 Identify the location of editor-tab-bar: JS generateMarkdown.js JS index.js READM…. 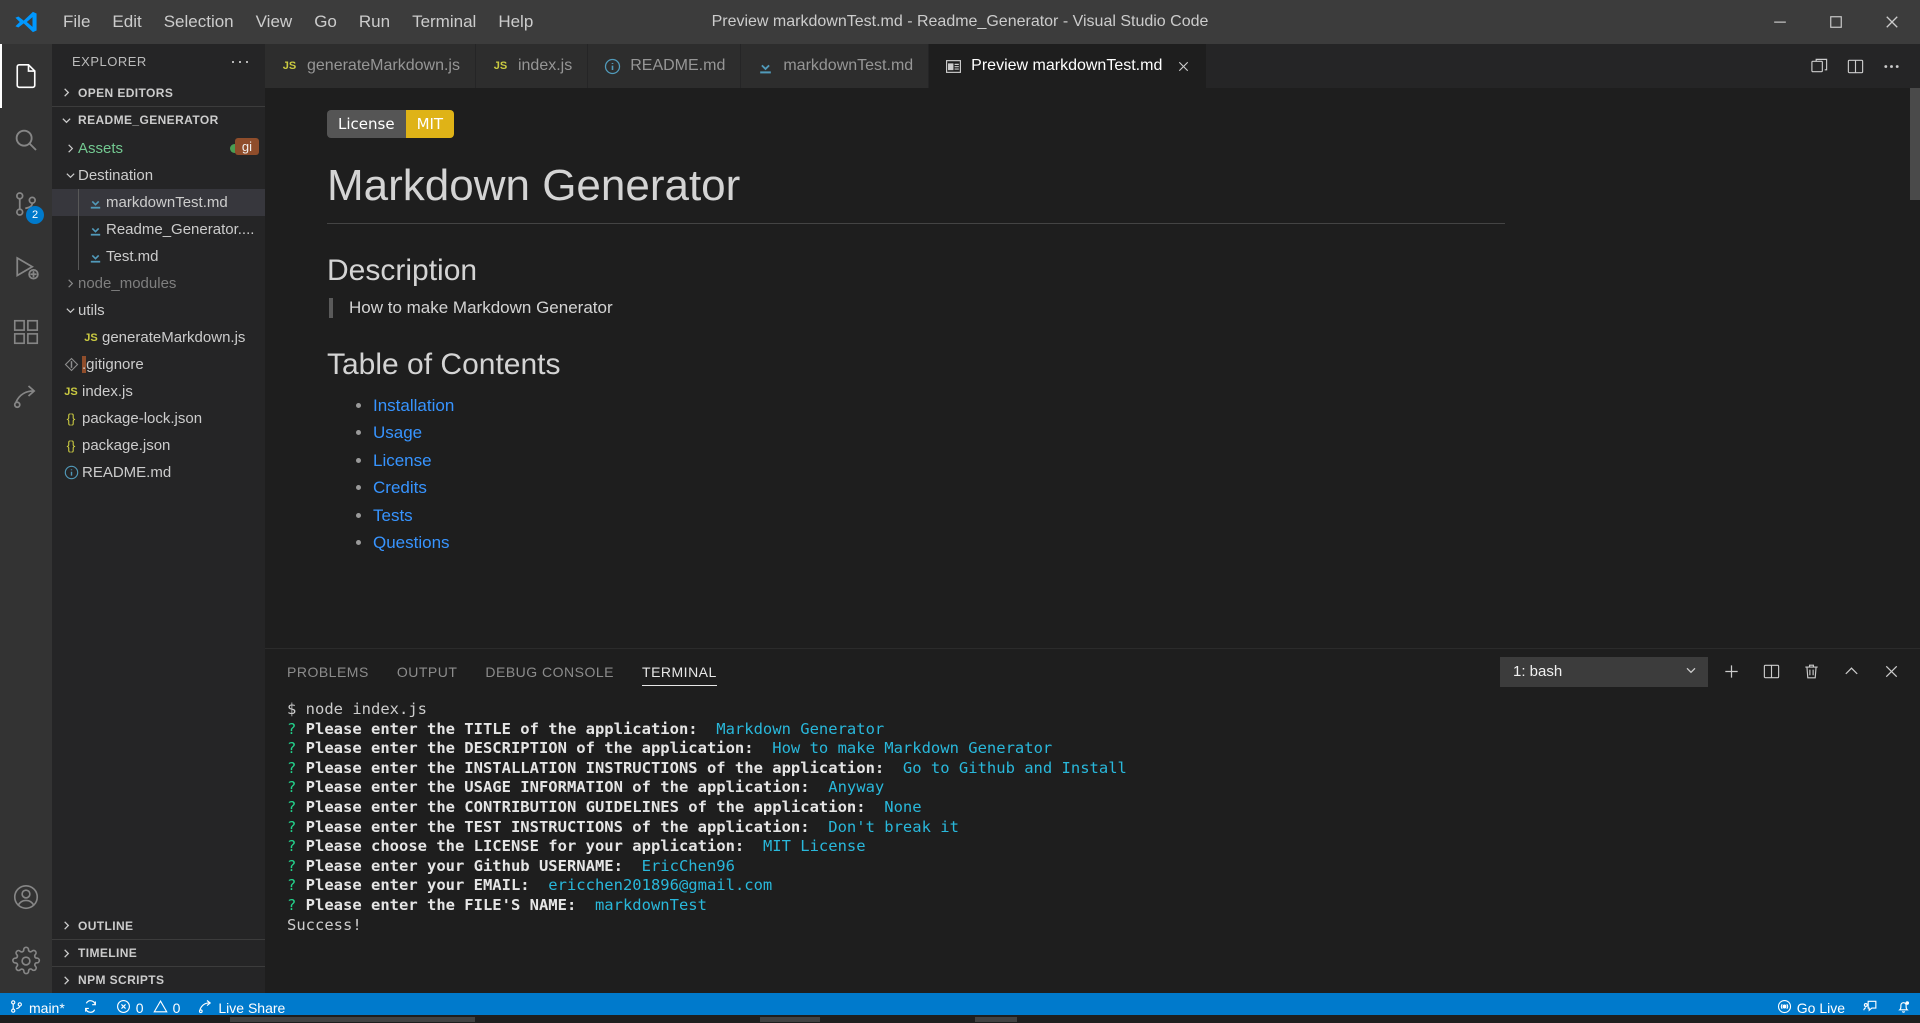
(1092, 66).